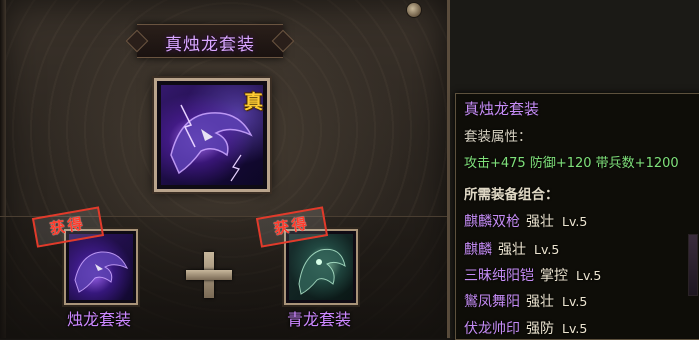 The height and width of the screenshot is (340, 699). I want to click on tooltip-attr-header: 套装属性：, so click(498, 137).